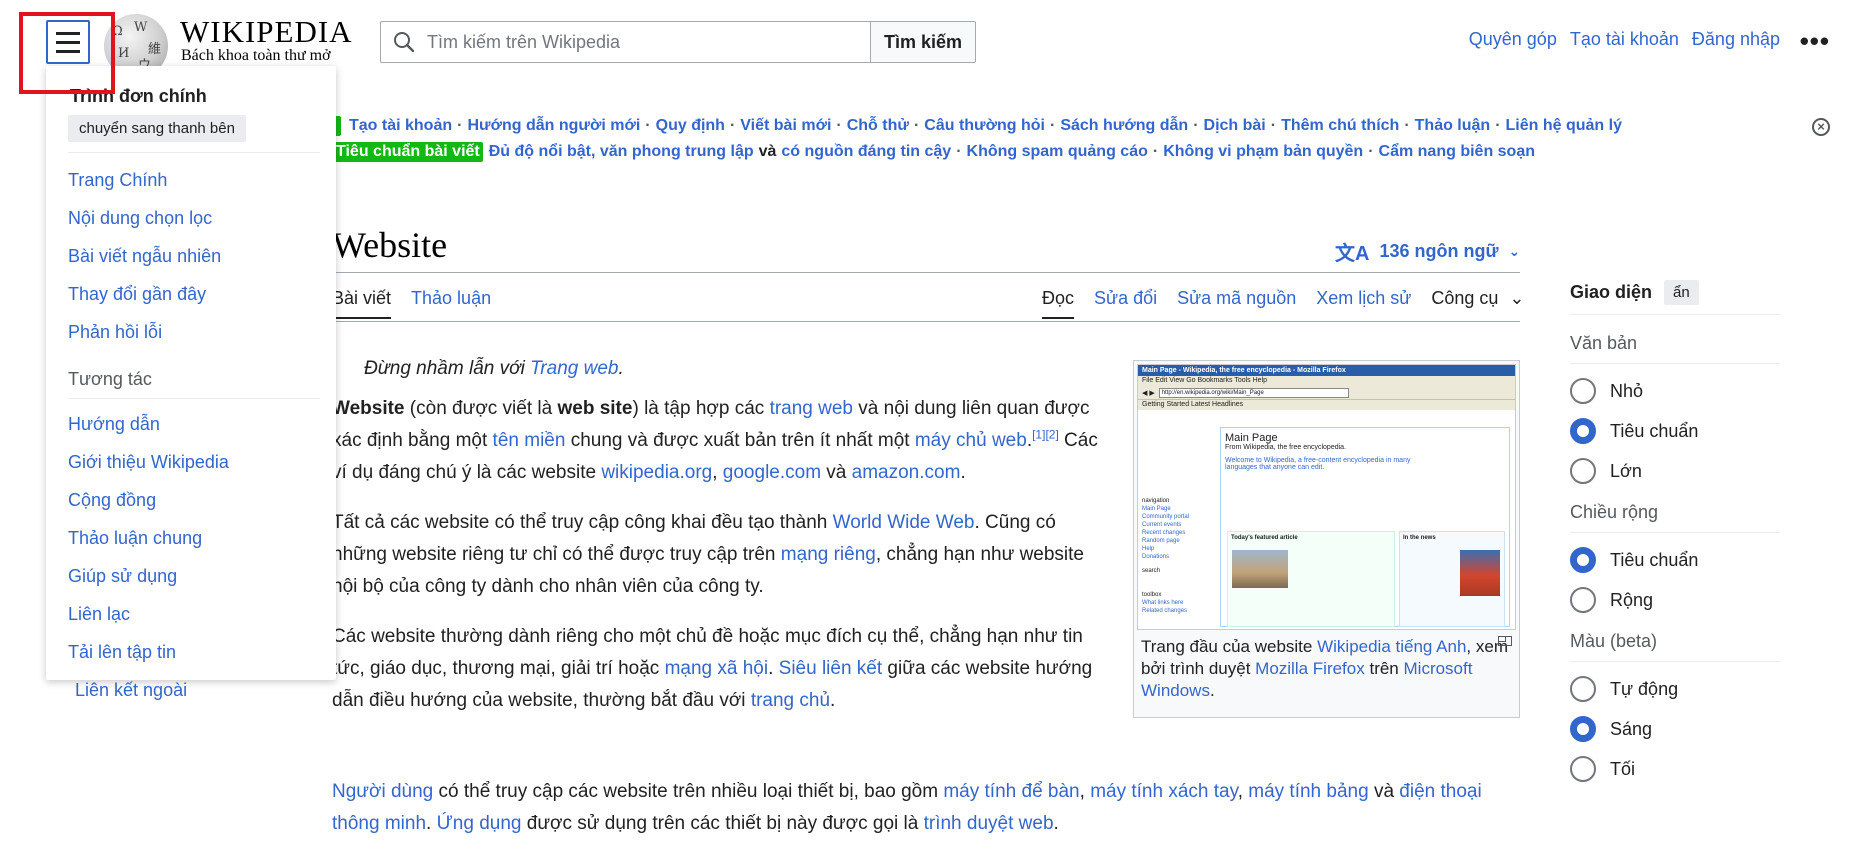 This screenshot has height=853, width=1850. I want to click on language-button: 文A 136 ngôn ngữ ⌄, so click(1427, 251).